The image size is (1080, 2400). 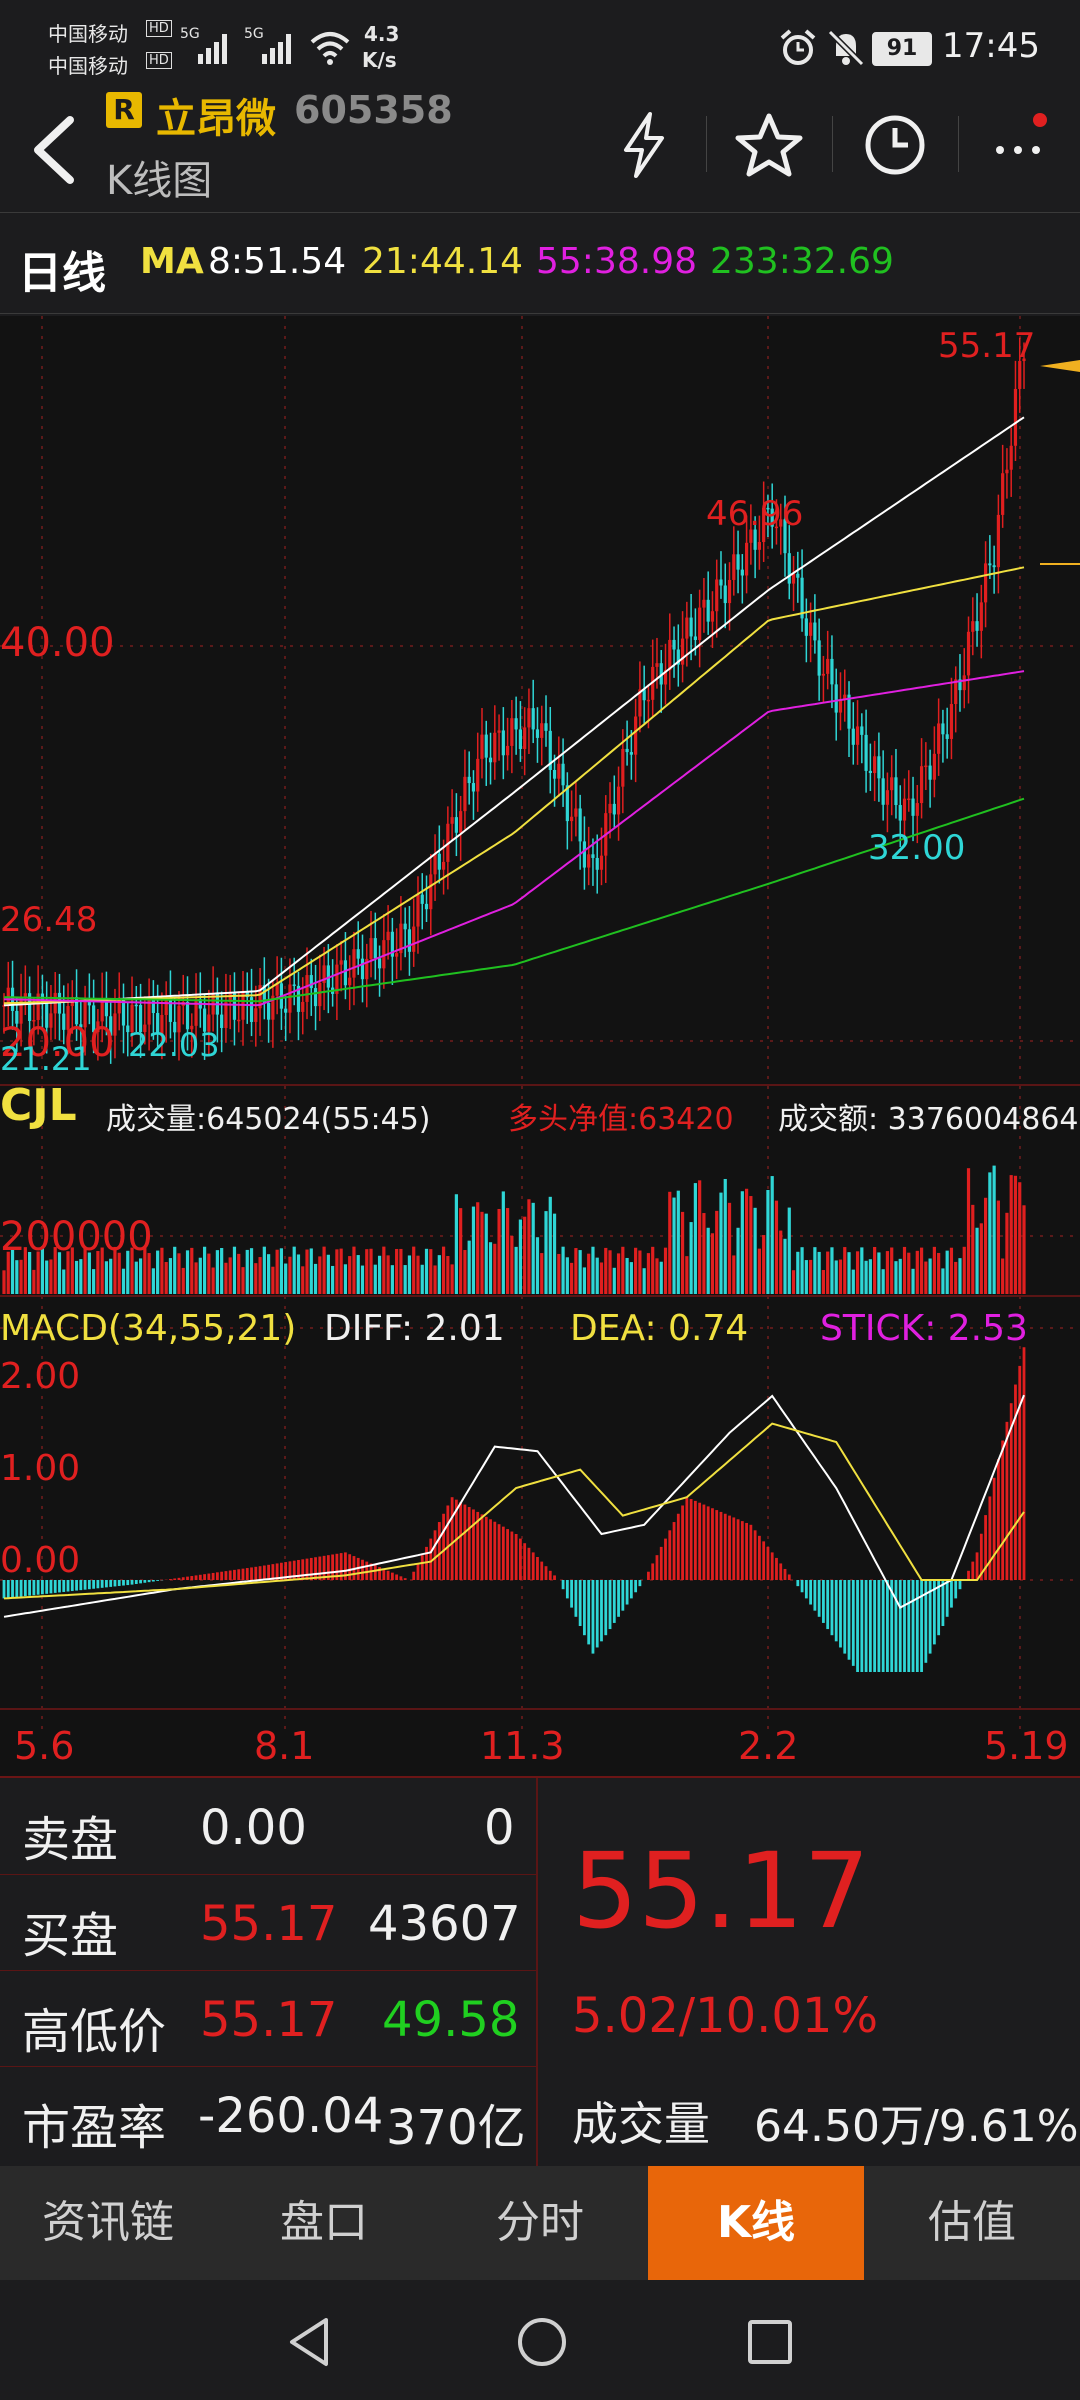 I want to click on tab-order-book: 盘口, so click(x=324, y=2223).